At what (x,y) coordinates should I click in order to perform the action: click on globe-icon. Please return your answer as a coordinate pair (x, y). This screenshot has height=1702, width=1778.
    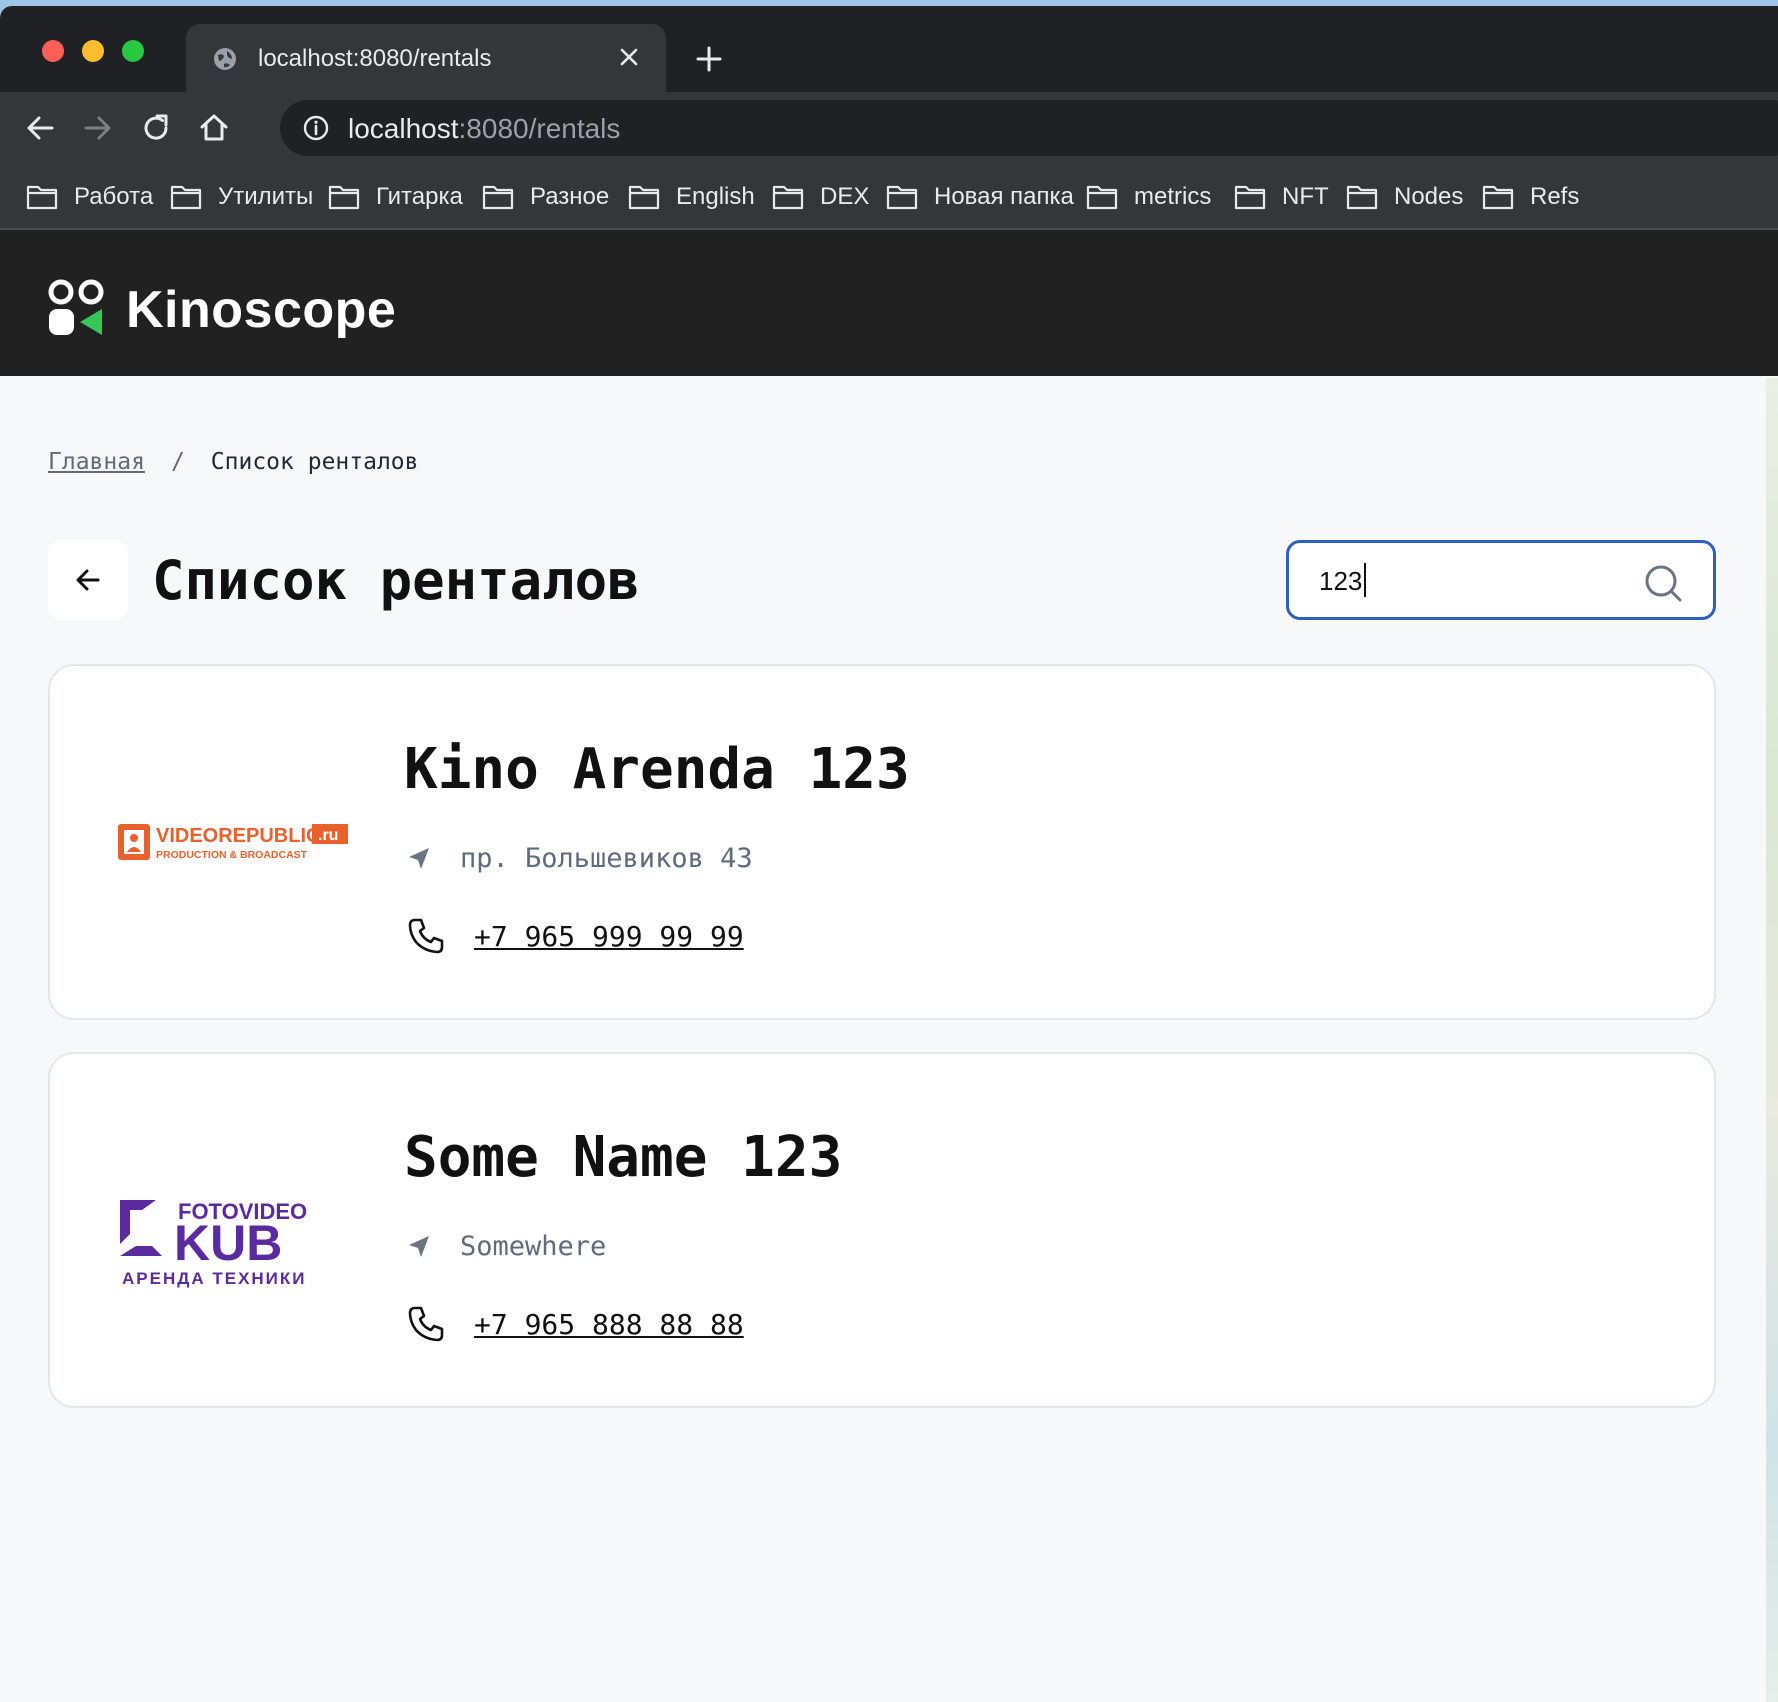
    Looking at the image, I should click on (225, 59).